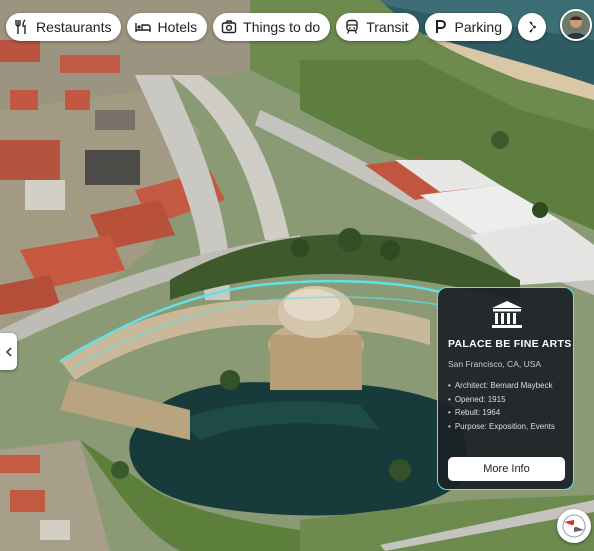 This screenshot has width=594, height=551. I want to click on restaurants-chip-label: Restaurants, so click(74, 27).